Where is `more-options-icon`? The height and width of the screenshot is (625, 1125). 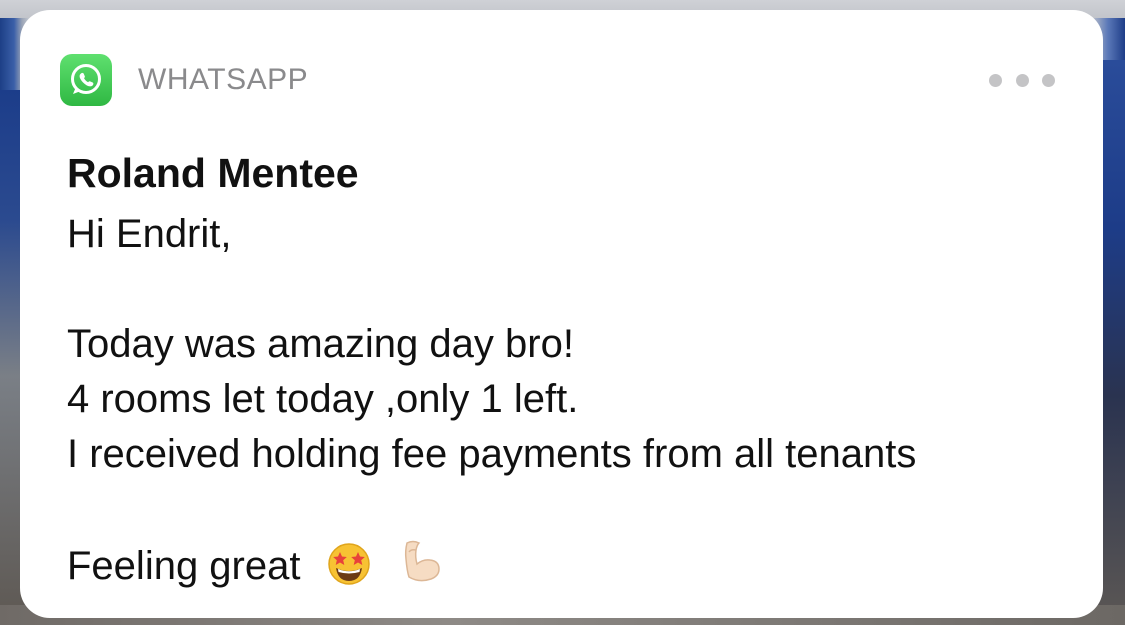 more-options-icon is located at coordinates (1022, 80).